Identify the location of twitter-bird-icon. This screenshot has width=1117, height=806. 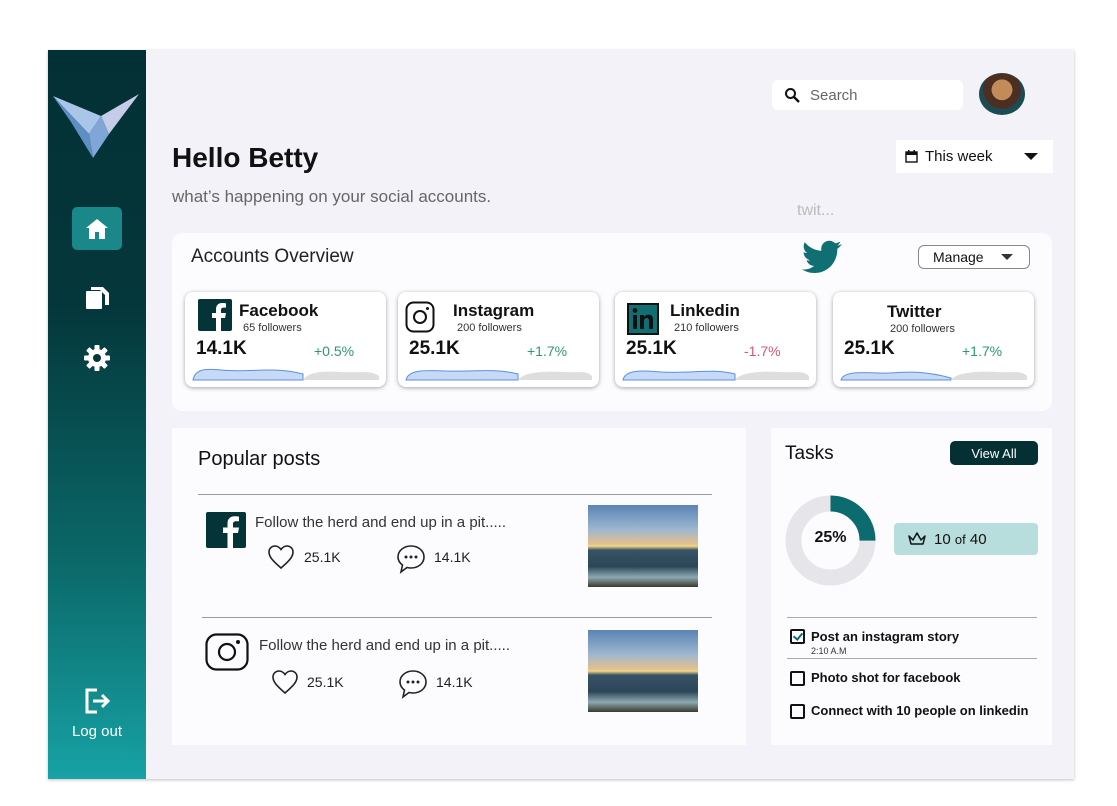
(822, 256).